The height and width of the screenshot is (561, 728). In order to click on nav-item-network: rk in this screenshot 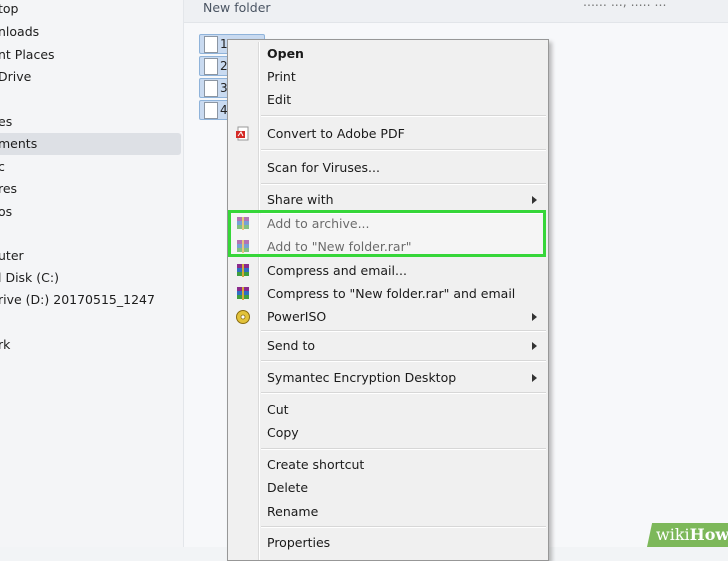, I will do `click(5, 345)`.